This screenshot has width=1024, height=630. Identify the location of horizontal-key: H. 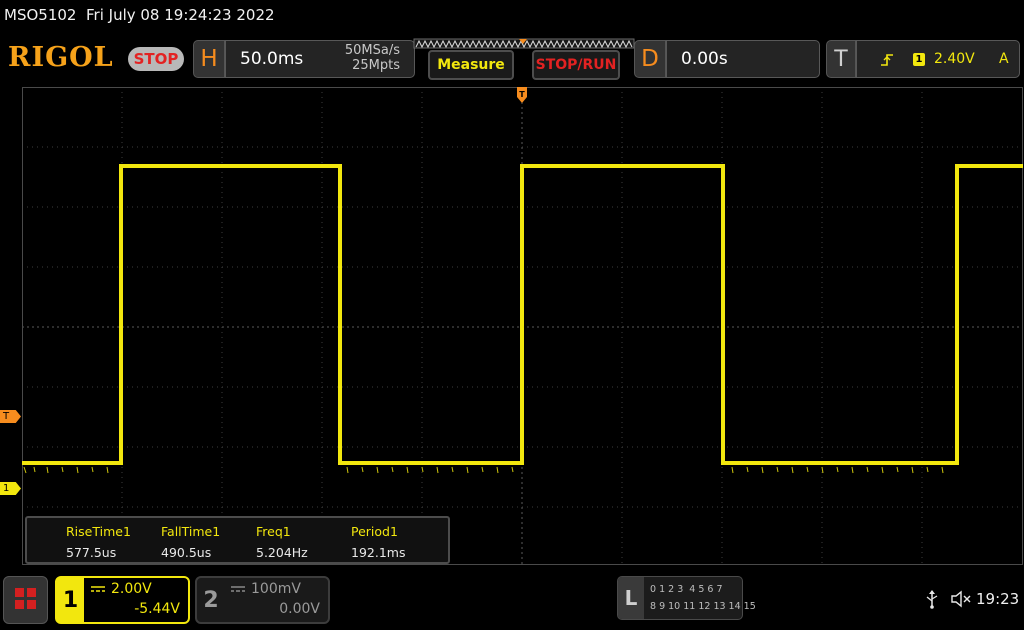
(209, 59).